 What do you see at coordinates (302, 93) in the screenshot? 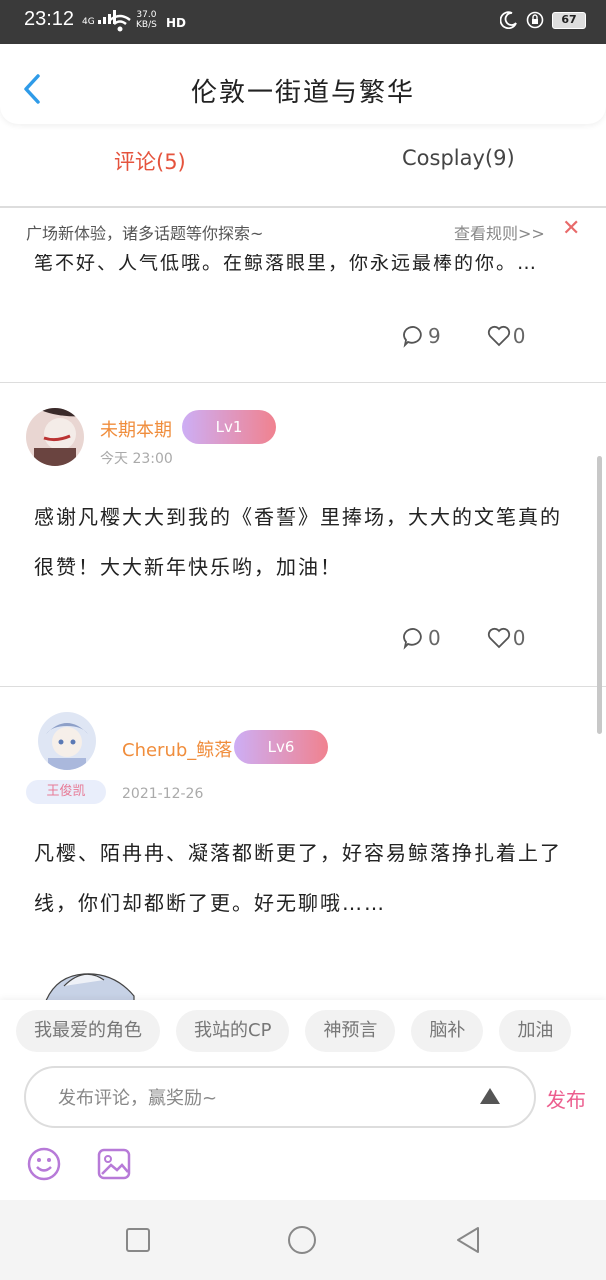
I see `page-title: 伦敦一街道与繁华` at bounding box center [302, 93].